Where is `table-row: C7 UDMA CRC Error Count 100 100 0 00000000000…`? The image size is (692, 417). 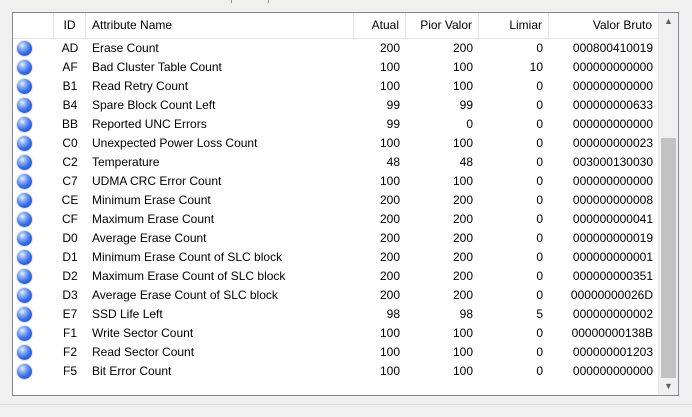
table-row: C7 UDMA CRC Error Count 100 100 0 00000000000… is located at coordinates (336, 181).